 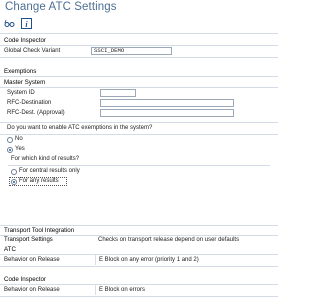 What do you see at coordinates (49, 171) in the screenshot?
I see `radio-central-results-label: For central results only` at bounding box center [49, 171].